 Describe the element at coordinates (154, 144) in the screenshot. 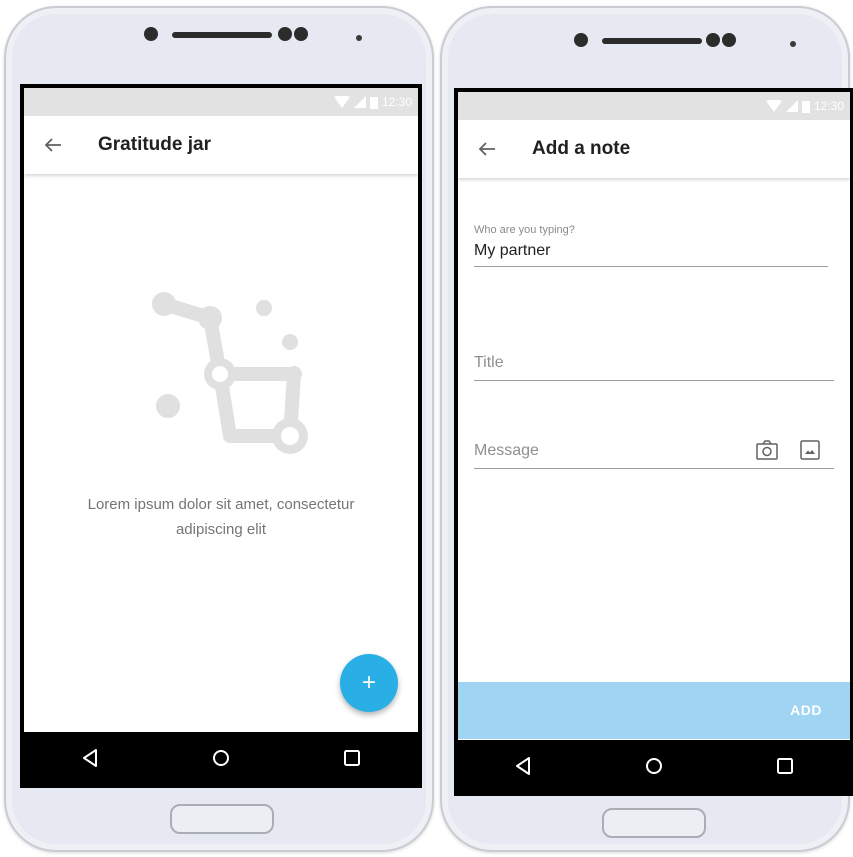

I see `page-title: Gratitude jar` at that location.